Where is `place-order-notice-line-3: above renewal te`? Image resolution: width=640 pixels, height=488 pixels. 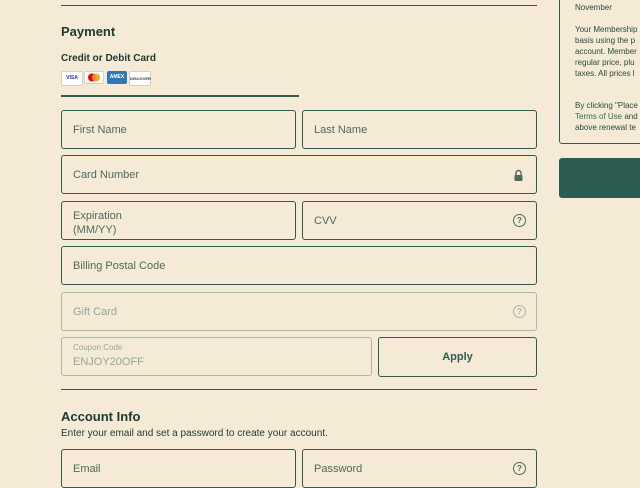
place-order-notice-line-3: above renewal te is located at coordinates (605, 127).